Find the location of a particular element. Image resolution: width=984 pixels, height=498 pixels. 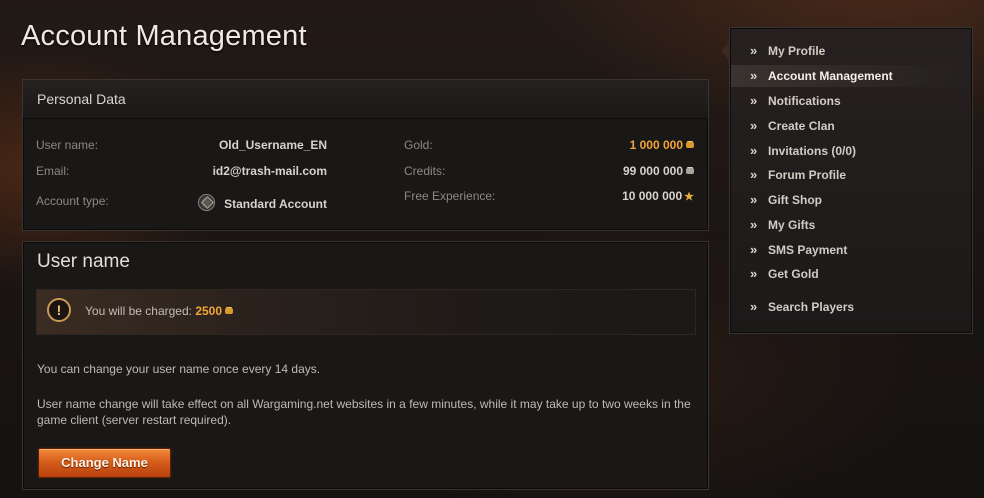

email-value: id2@trash-mail.com is located at coordinates (269, 171).